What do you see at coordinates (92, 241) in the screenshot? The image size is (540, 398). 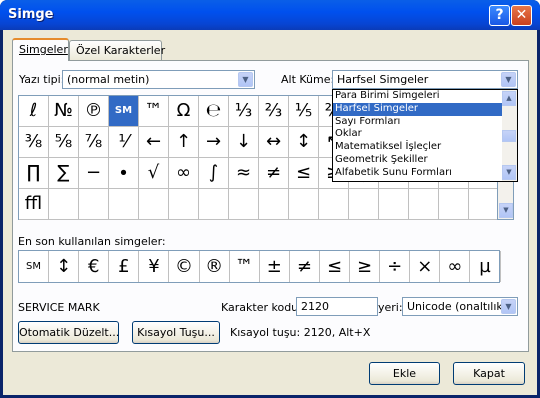 I see `recent-symbols-label: En son kullanılan simgeler:` at bounding box center [92, 241].